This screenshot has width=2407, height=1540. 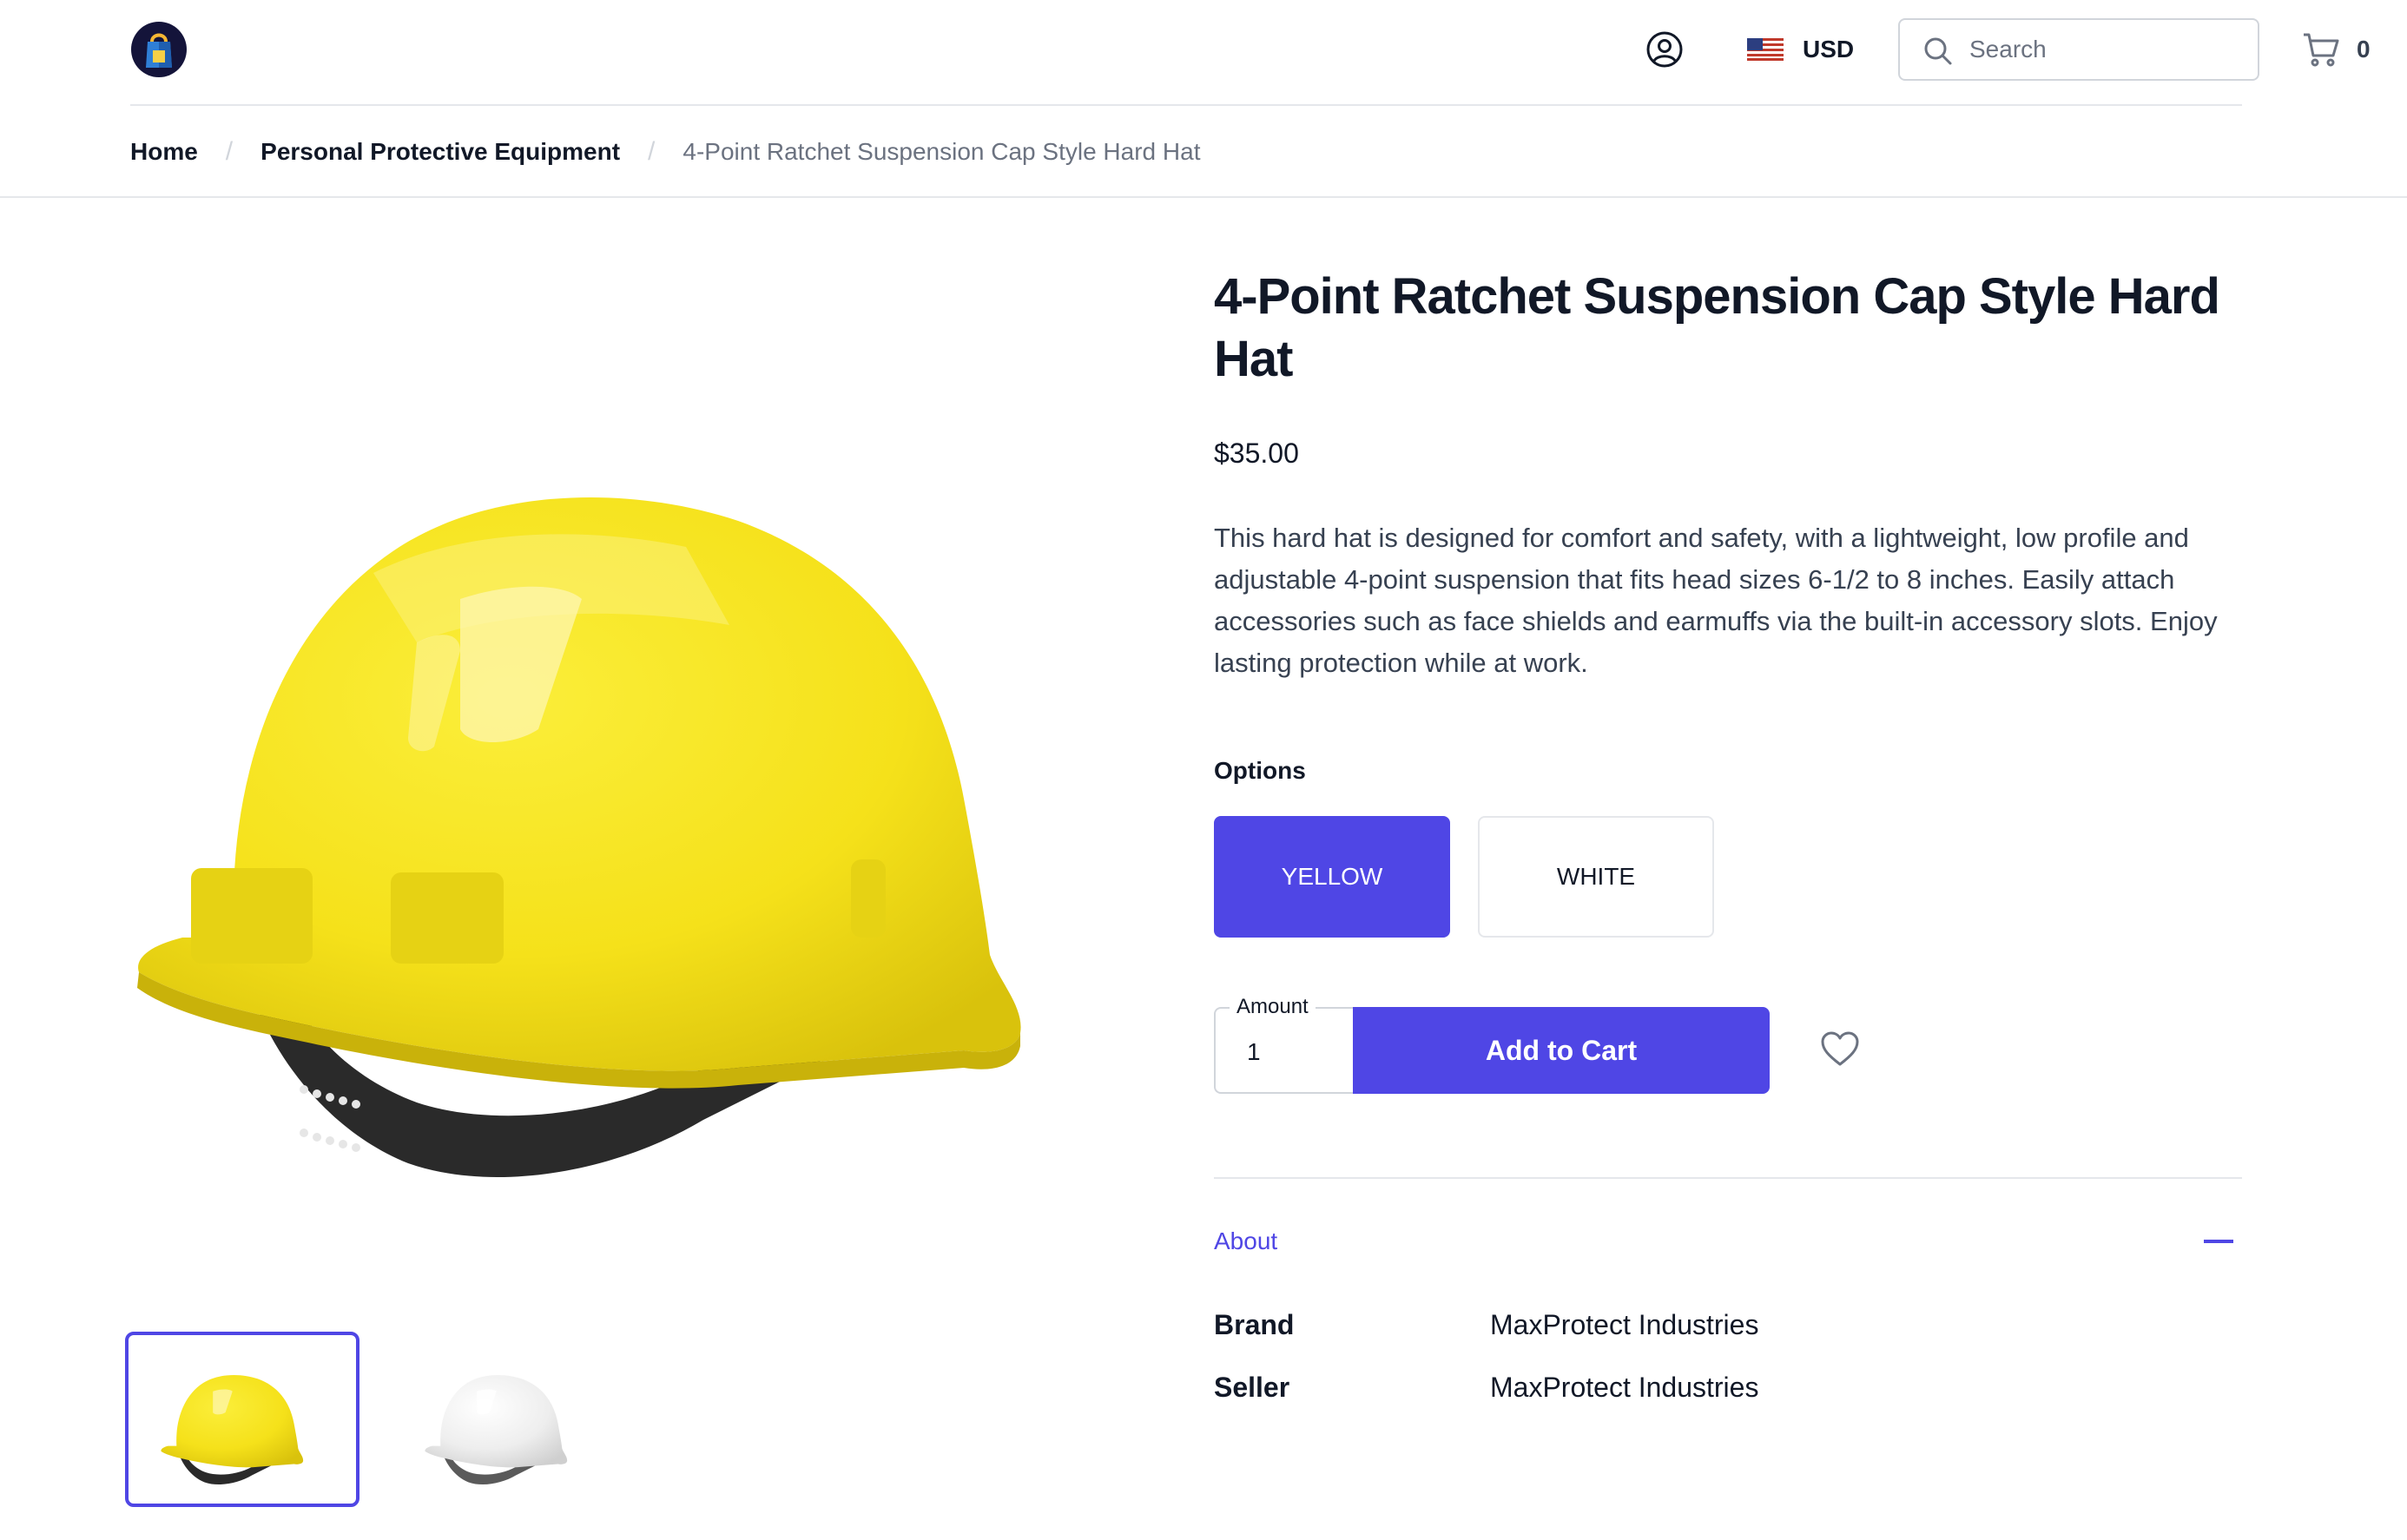 I want to click on user-circle-icon, so click(x=1665, y=50).